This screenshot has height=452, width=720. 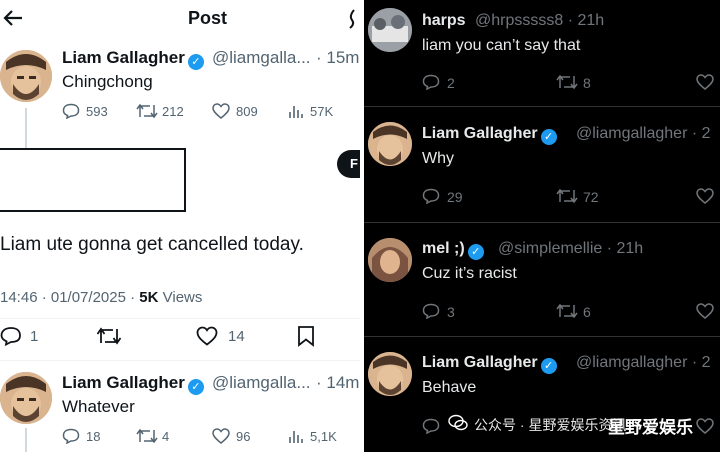 What do you see at coordinates (97, 111) in the screenshot?
I see `reply-count: 593` at bounding box center [97, 111].